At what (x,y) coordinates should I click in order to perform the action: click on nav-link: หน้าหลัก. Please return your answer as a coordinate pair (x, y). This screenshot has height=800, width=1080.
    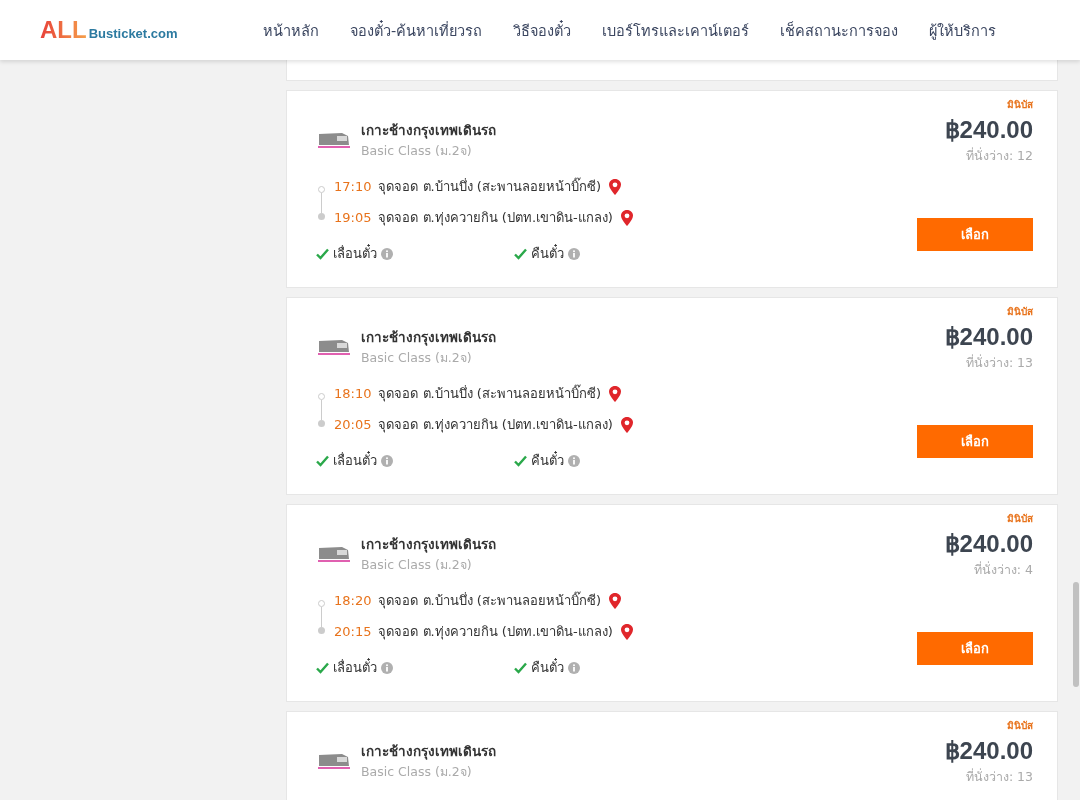
    Looking at the image, I should click on (291, 30).